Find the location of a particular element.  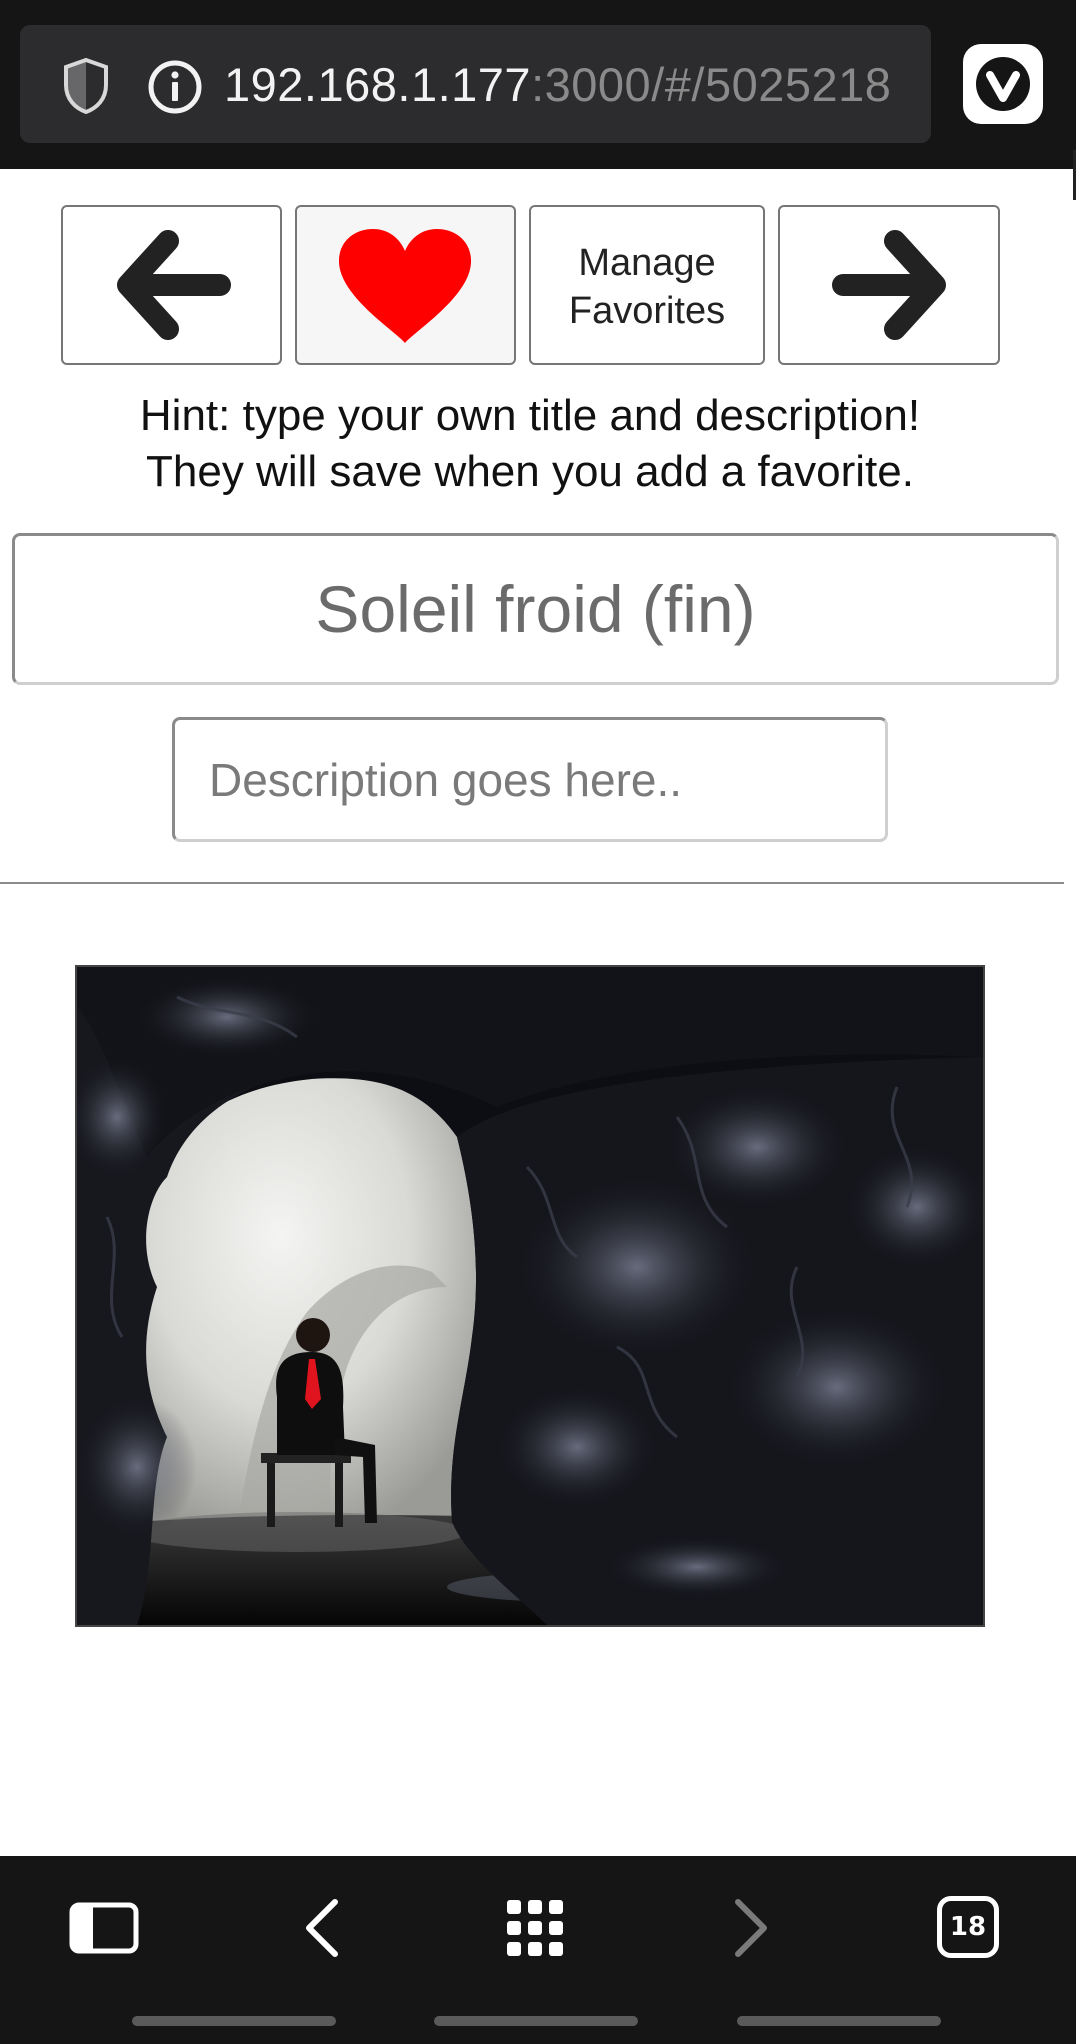

gesture-bar-left is located at coordinates (234, 2021).